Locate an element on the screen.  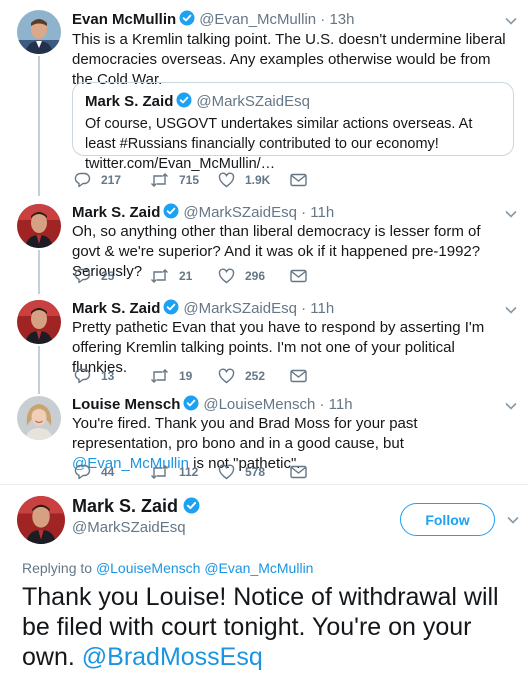
tweet-actions: 217 715 1.9K is located at coordinates (292, 180).